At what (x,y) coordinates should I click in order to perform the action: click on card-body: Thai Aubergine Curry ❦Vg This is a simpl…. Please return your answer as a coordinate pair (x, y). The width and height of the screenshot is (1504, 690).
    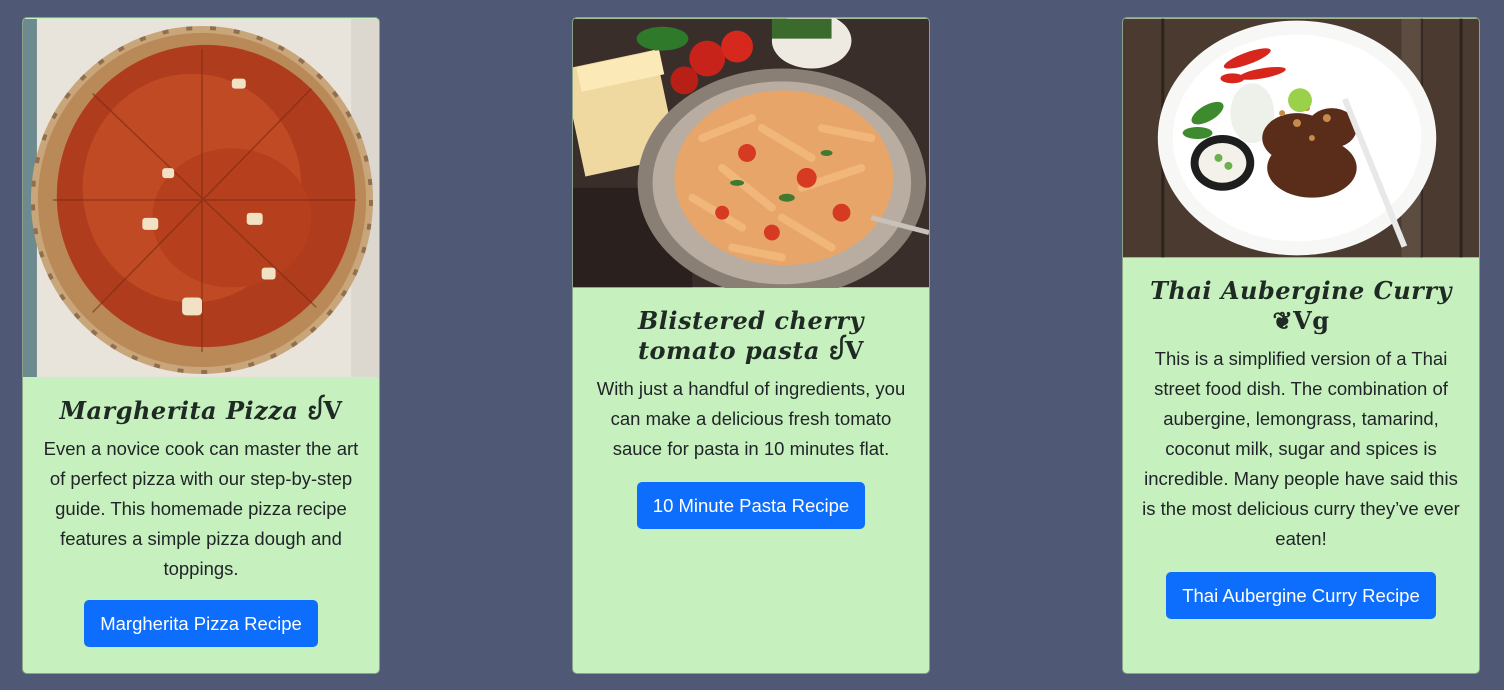
    Looking at the image, I should click on (1301, 438).